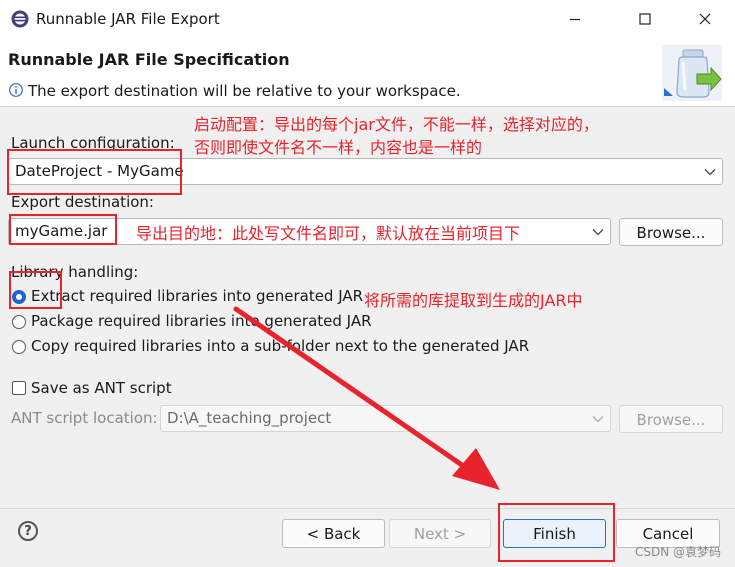 The width and height of the screenshot is (735, 567). Describe the element at coordinates (677, 552) in the screenshot. I see `watermark: CSDN @袁梦码` at that location.